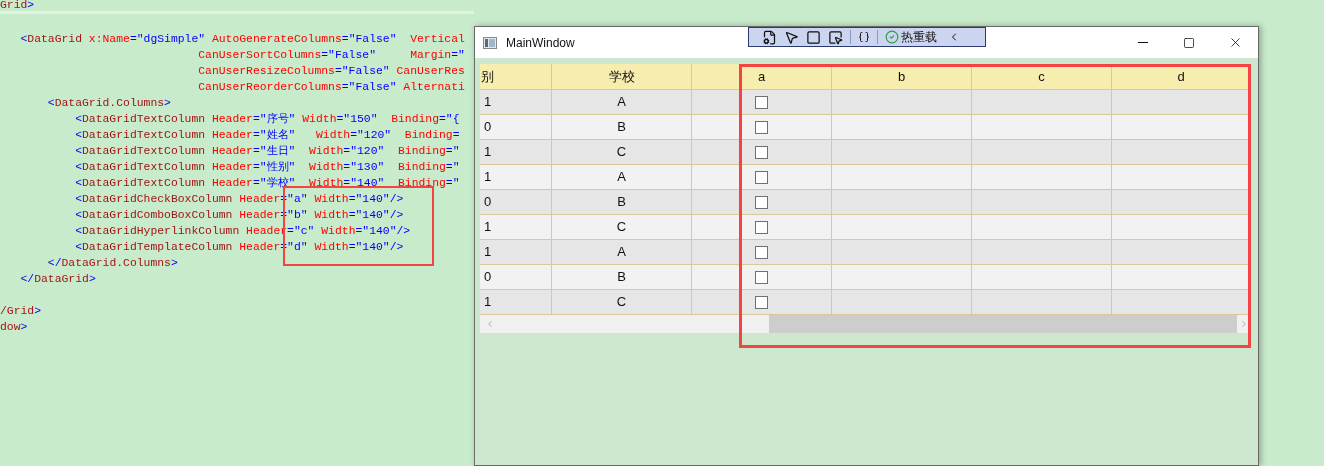 This screenshot has height=466, width=1324. Describe the element at coordinates (622, 76) in the screenshot. I see `column-header: 学校` at that location.